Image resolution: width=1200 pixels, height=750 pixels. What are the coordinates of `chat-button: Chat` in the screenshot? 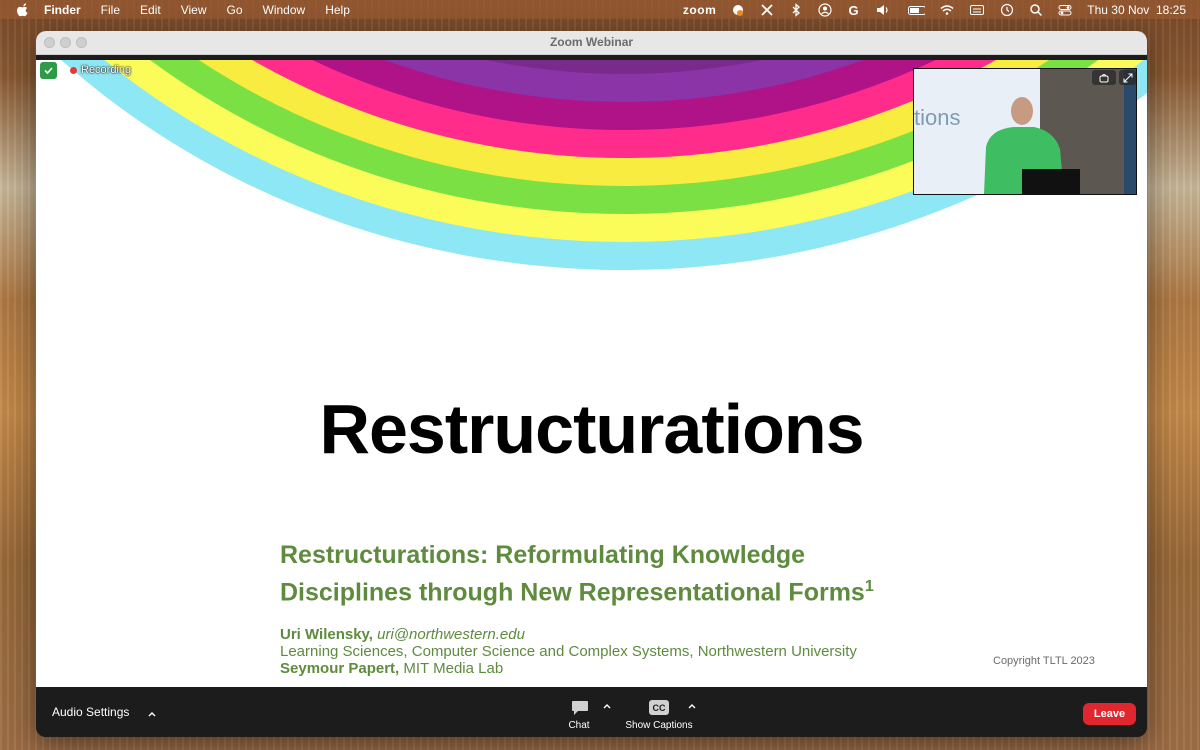 It's located at (579, 725).